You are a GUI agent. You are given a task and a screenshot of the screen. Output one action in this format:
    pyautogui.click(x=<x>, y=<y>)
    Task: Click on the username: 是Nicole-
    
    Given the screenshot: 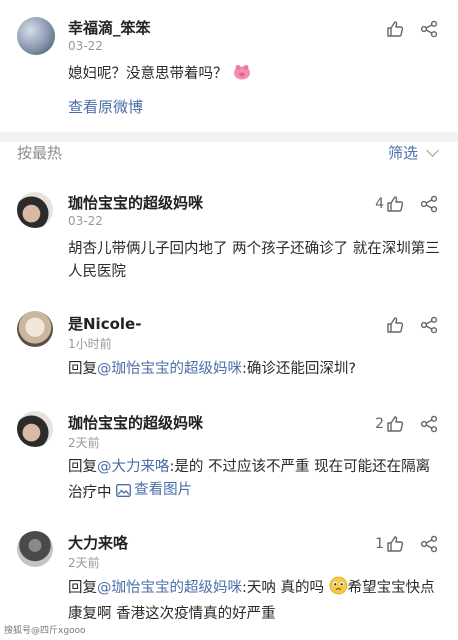 What is the action you would take?
    pyautogui.click(x=104, y=323)
    